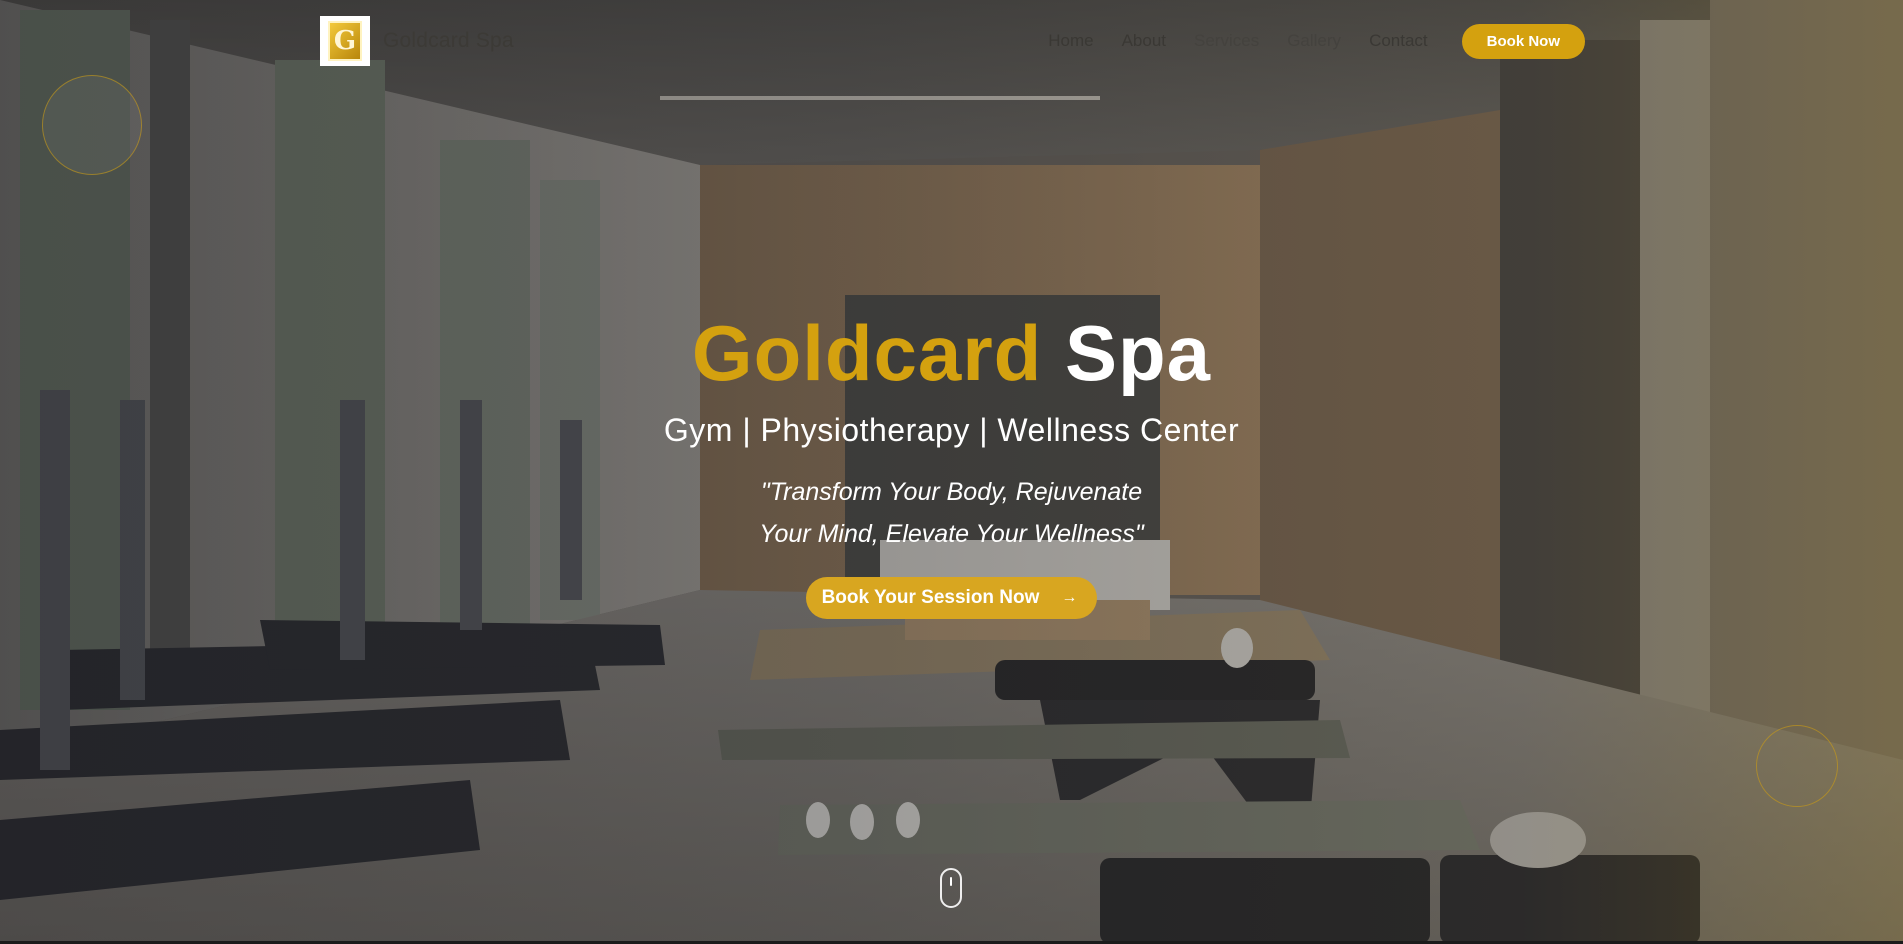 The image size is (1903, 944). Describe the element at coordinates (951, 881) in the screenshot. I see `scroll-wheel` at that location.